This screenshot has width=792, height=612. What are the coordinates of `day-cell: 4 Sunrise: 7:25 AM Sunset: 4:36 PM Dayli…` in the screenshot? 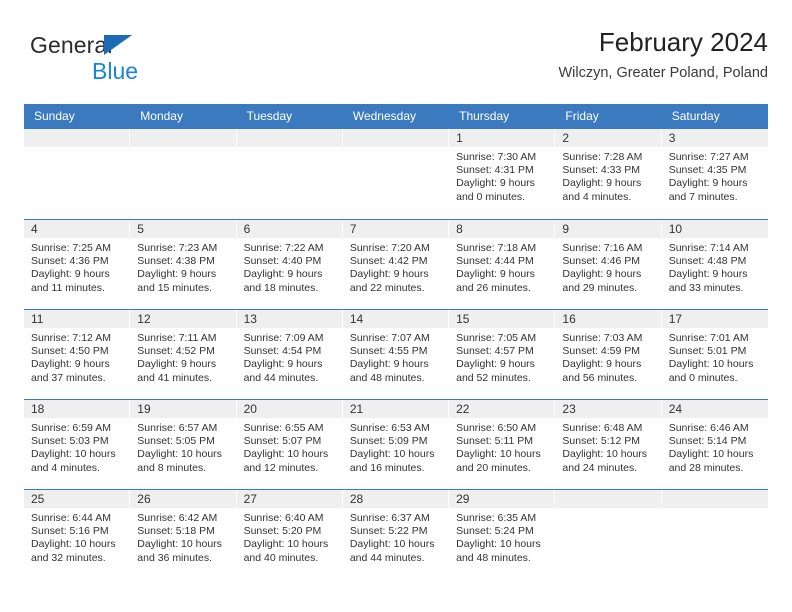 It's located at (77, 264).